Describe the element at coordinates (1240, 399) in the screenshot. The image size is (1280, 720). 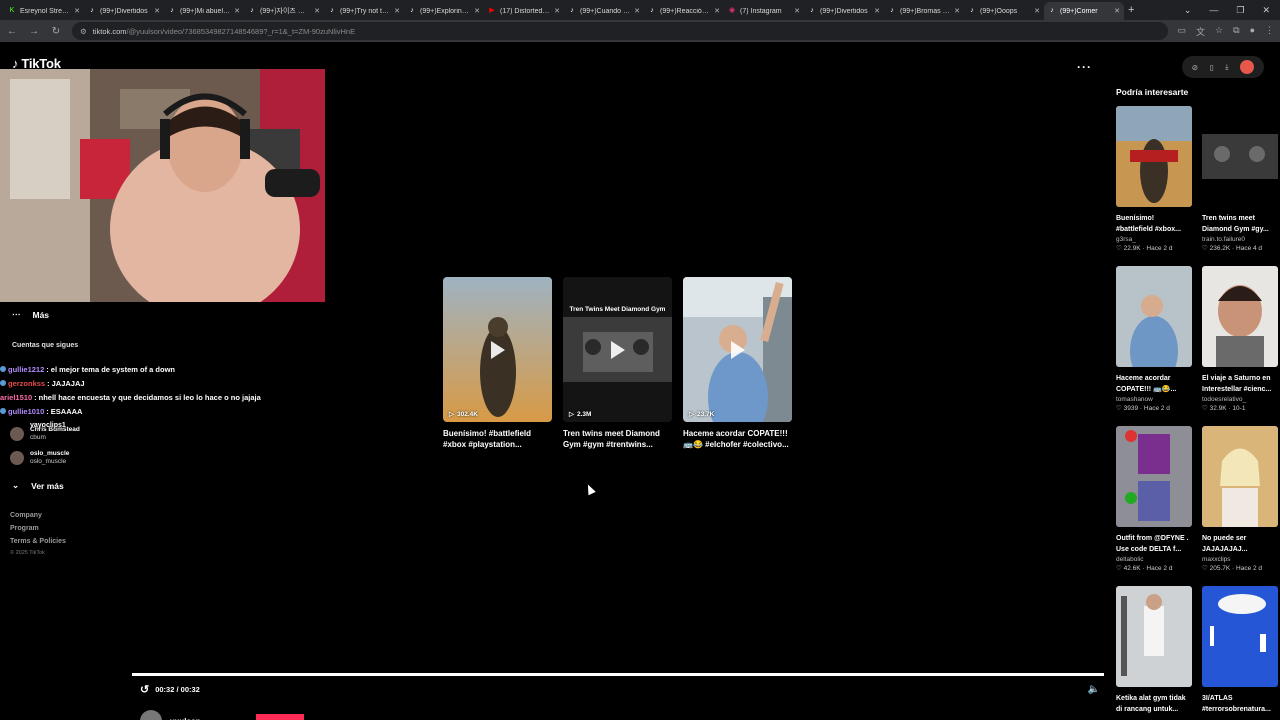
I see `rec-author: todoesrelativo_` at that location.